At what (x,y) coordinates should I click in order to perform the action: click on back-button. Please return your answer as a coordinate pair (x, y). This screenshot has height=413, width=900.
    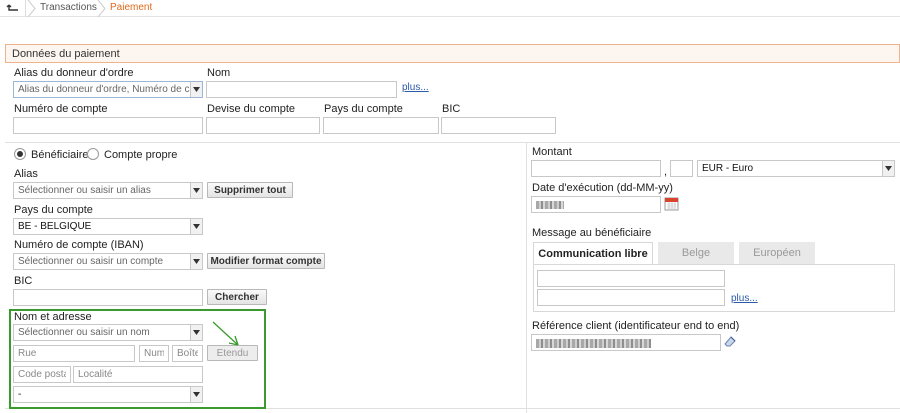
    Looking at the image, I should click on (13, 8).